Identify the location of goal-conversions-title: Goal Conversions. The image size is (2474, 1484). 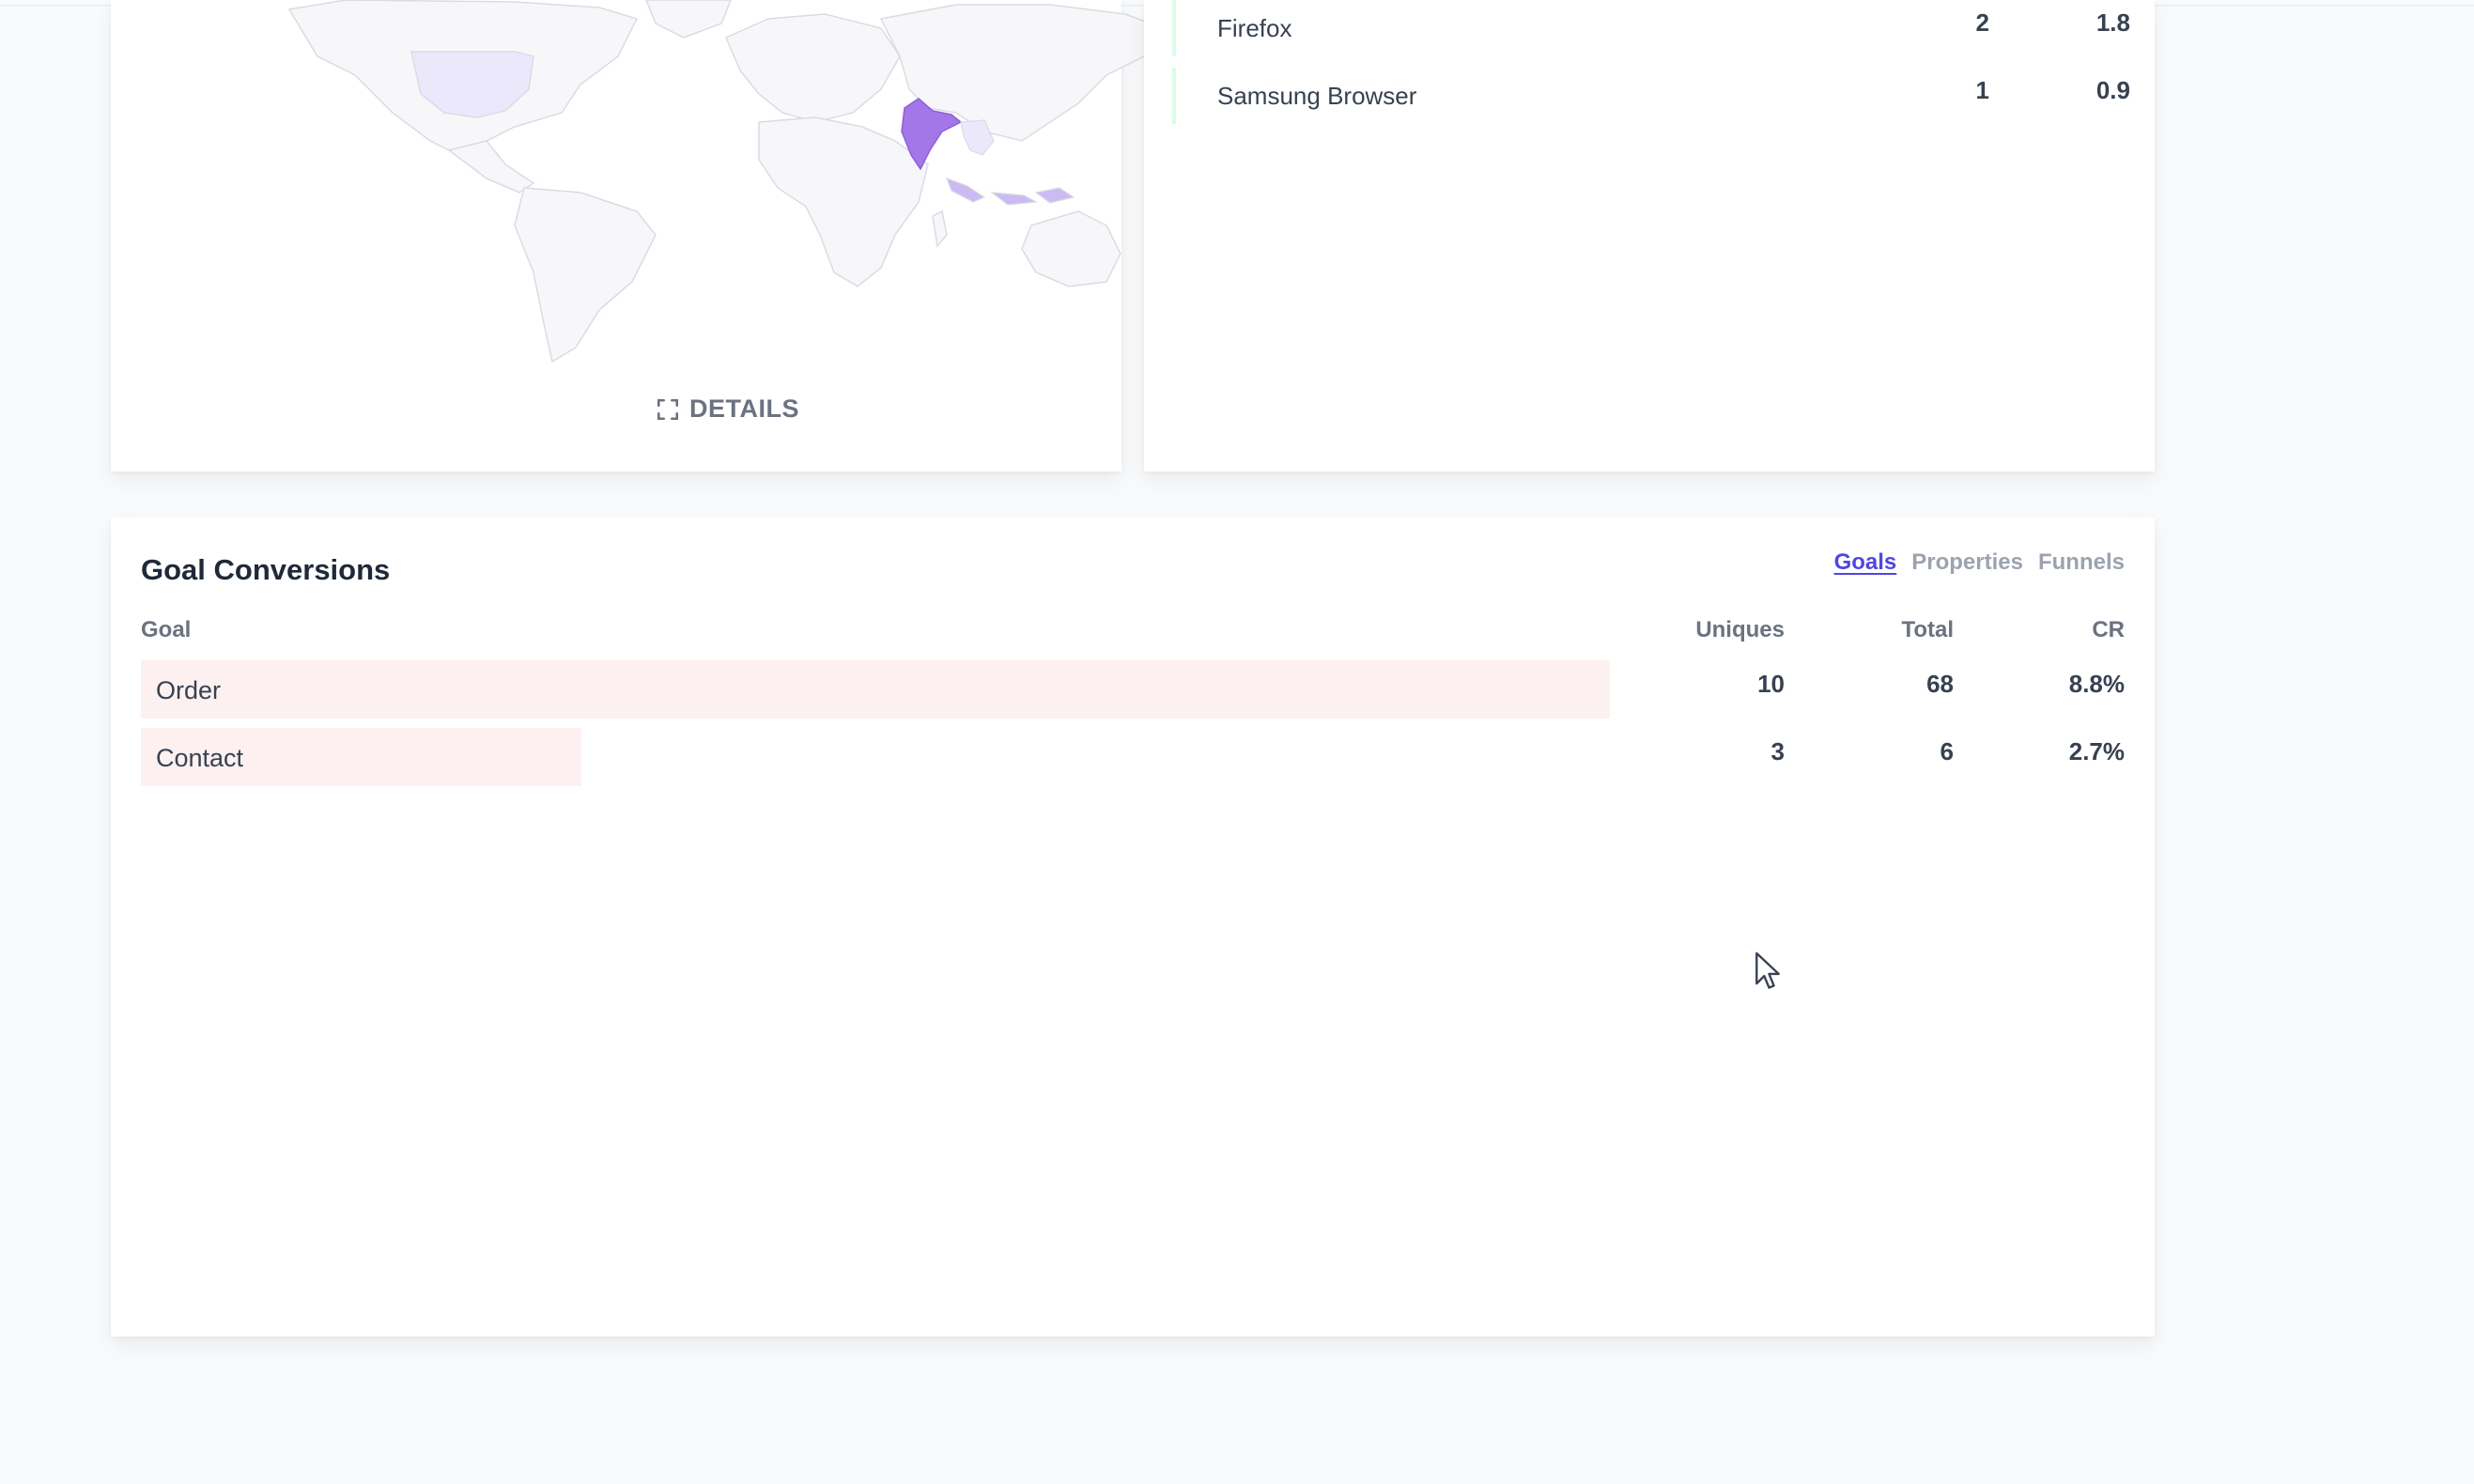
(266, 569).